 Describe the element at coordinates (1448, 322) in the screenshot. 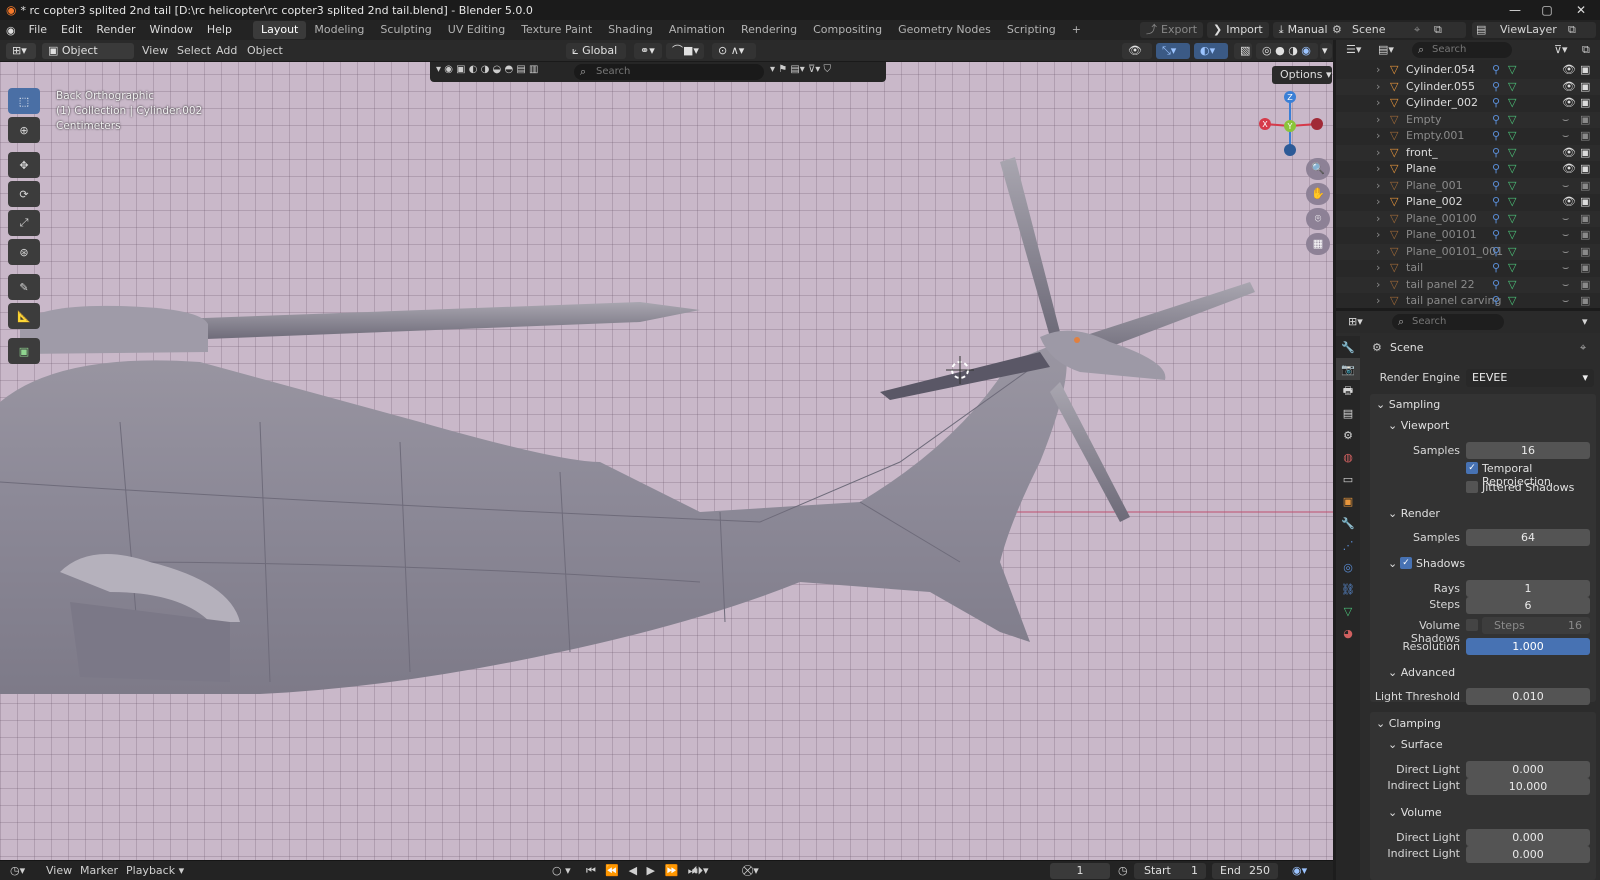

I see `properties-search-input: ⌕ Search` at that location.